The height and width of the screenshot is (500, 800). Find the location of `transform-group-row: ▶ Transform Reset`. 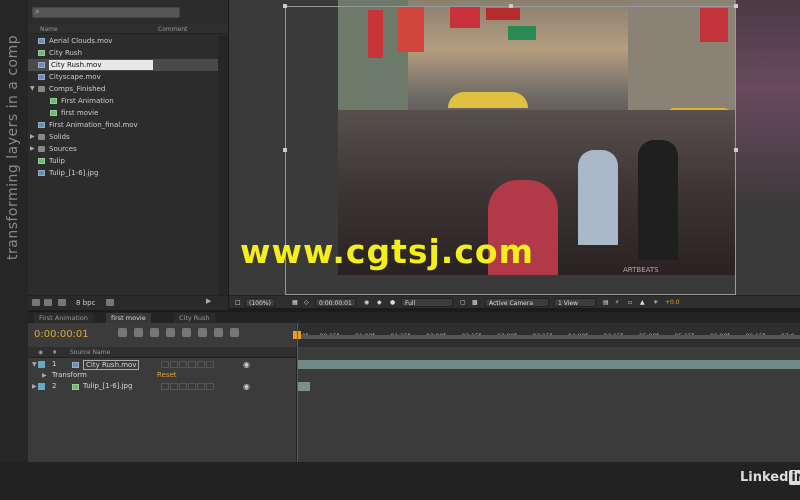

transform-group-row: ▶ Transform Reset is located at coordinates (162, 375).